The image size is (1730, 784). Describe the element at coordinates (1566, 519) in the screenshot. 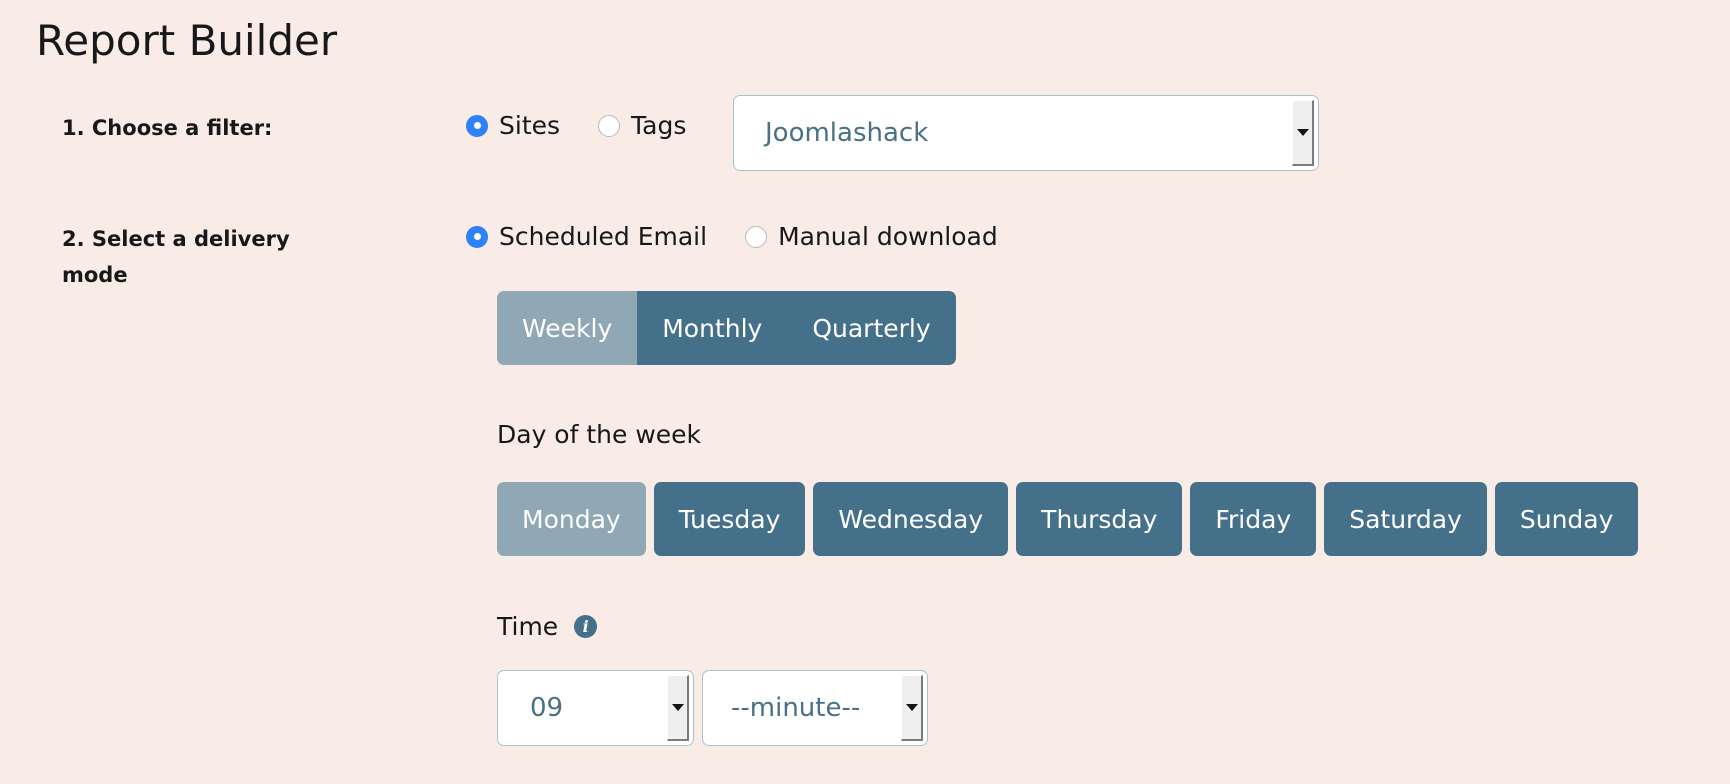

I see `day-button-sunday: Sunday` at that location.